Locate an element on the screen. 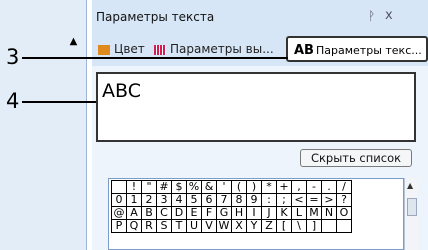  char-cell: H is located at coordinates (239, 213).